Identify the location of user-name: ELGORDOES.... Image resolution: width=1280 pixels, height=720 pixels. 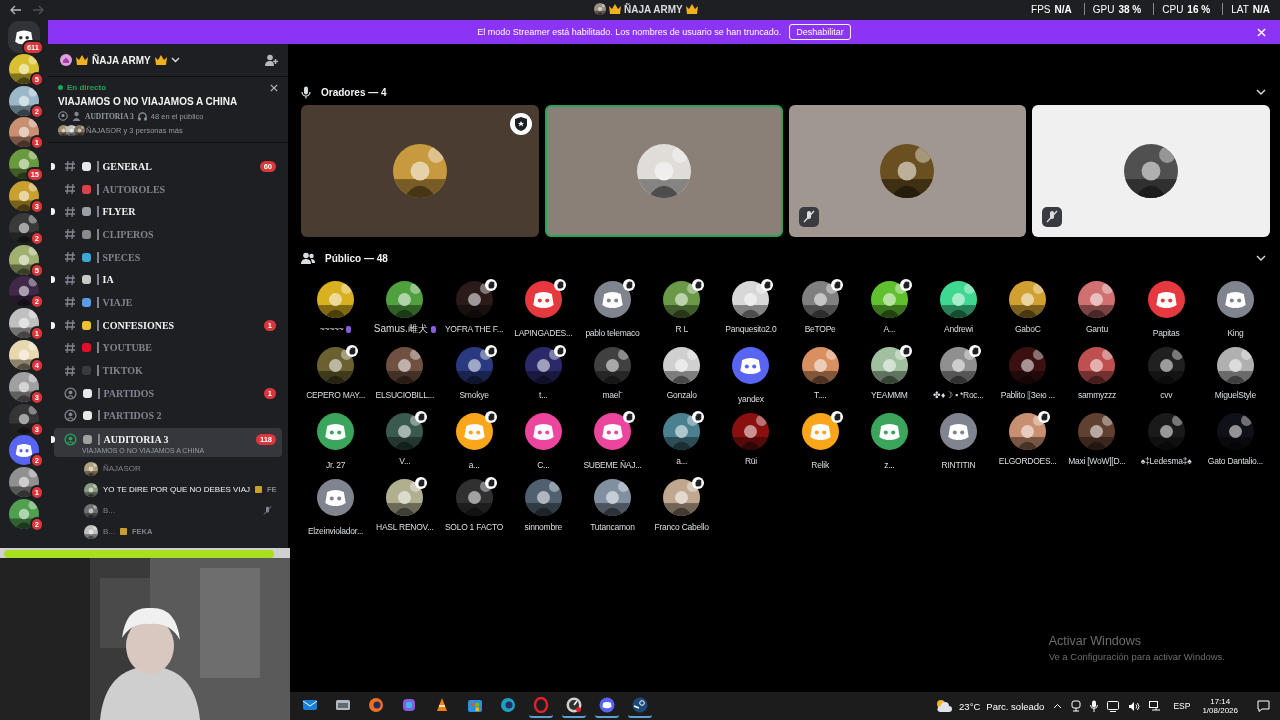
(1027, 461).